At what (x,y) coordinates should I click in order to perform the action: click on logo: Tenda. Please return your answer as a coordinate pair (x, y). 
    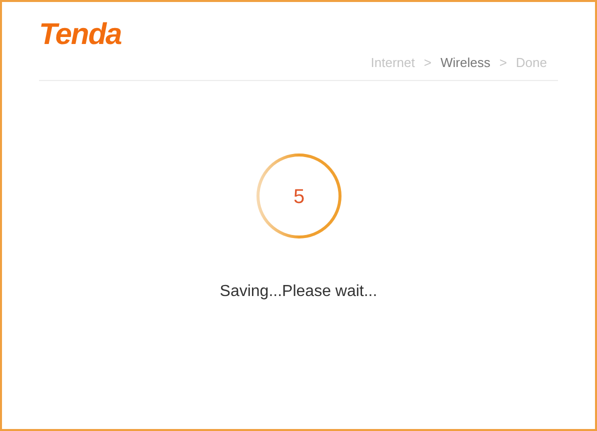
    Looking at the image, I should click on (80, 35).